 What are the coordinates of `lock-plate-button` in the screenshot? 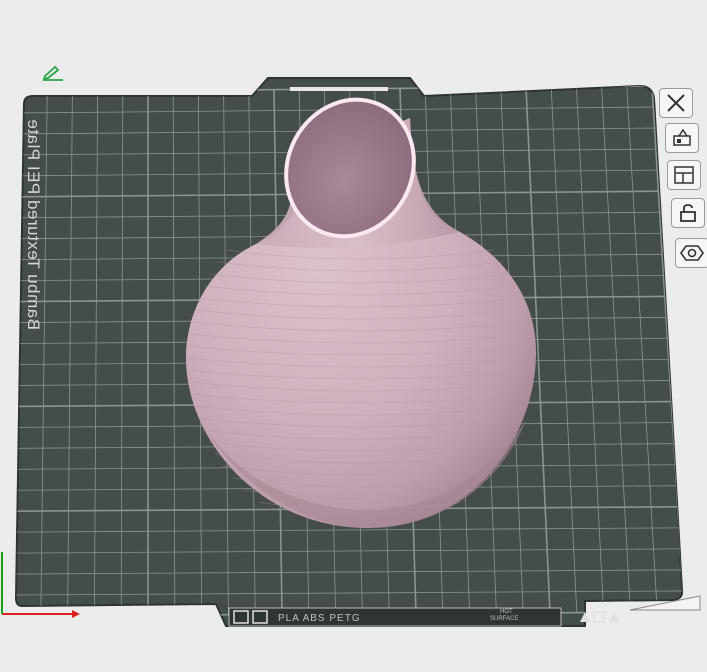 It's located at (688, 213).